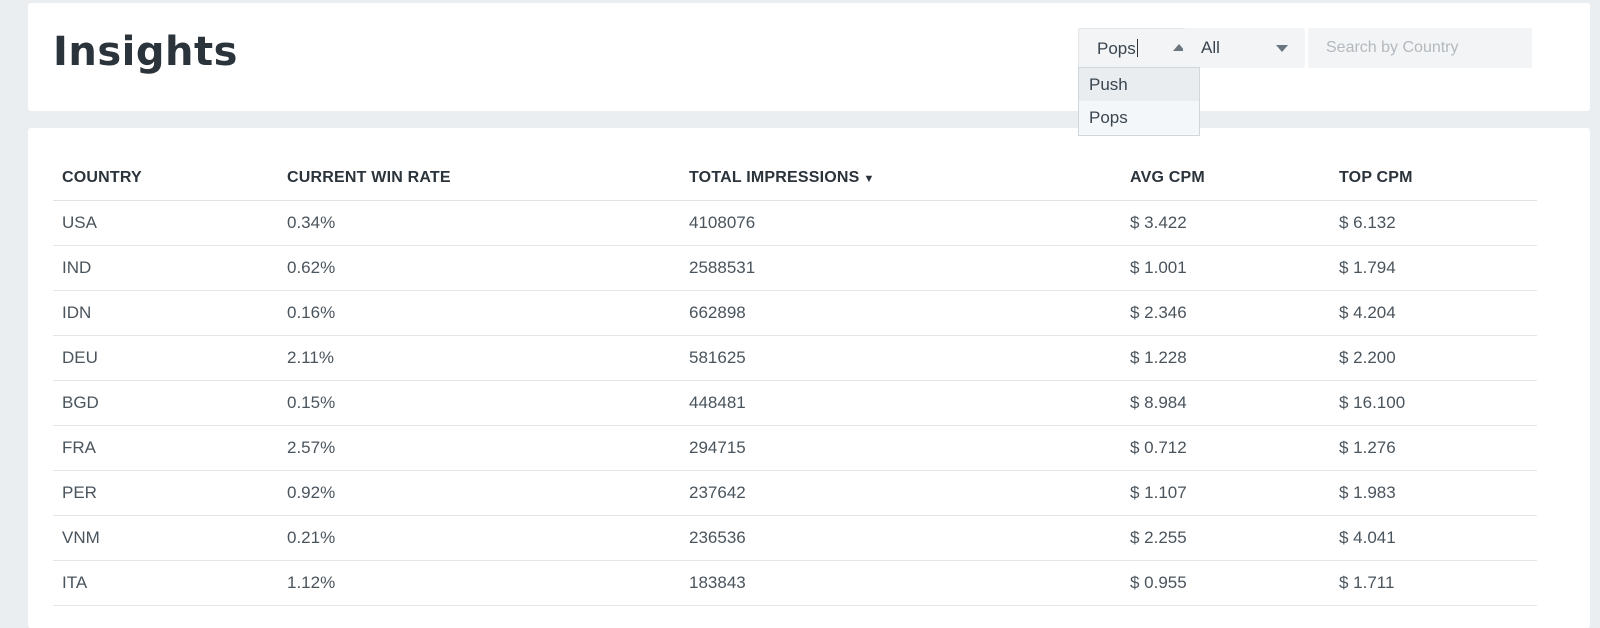  Describe the element at coordinates (479, 538) in the screenshot. I see `win-rate-cell: 0.21%` at that location.